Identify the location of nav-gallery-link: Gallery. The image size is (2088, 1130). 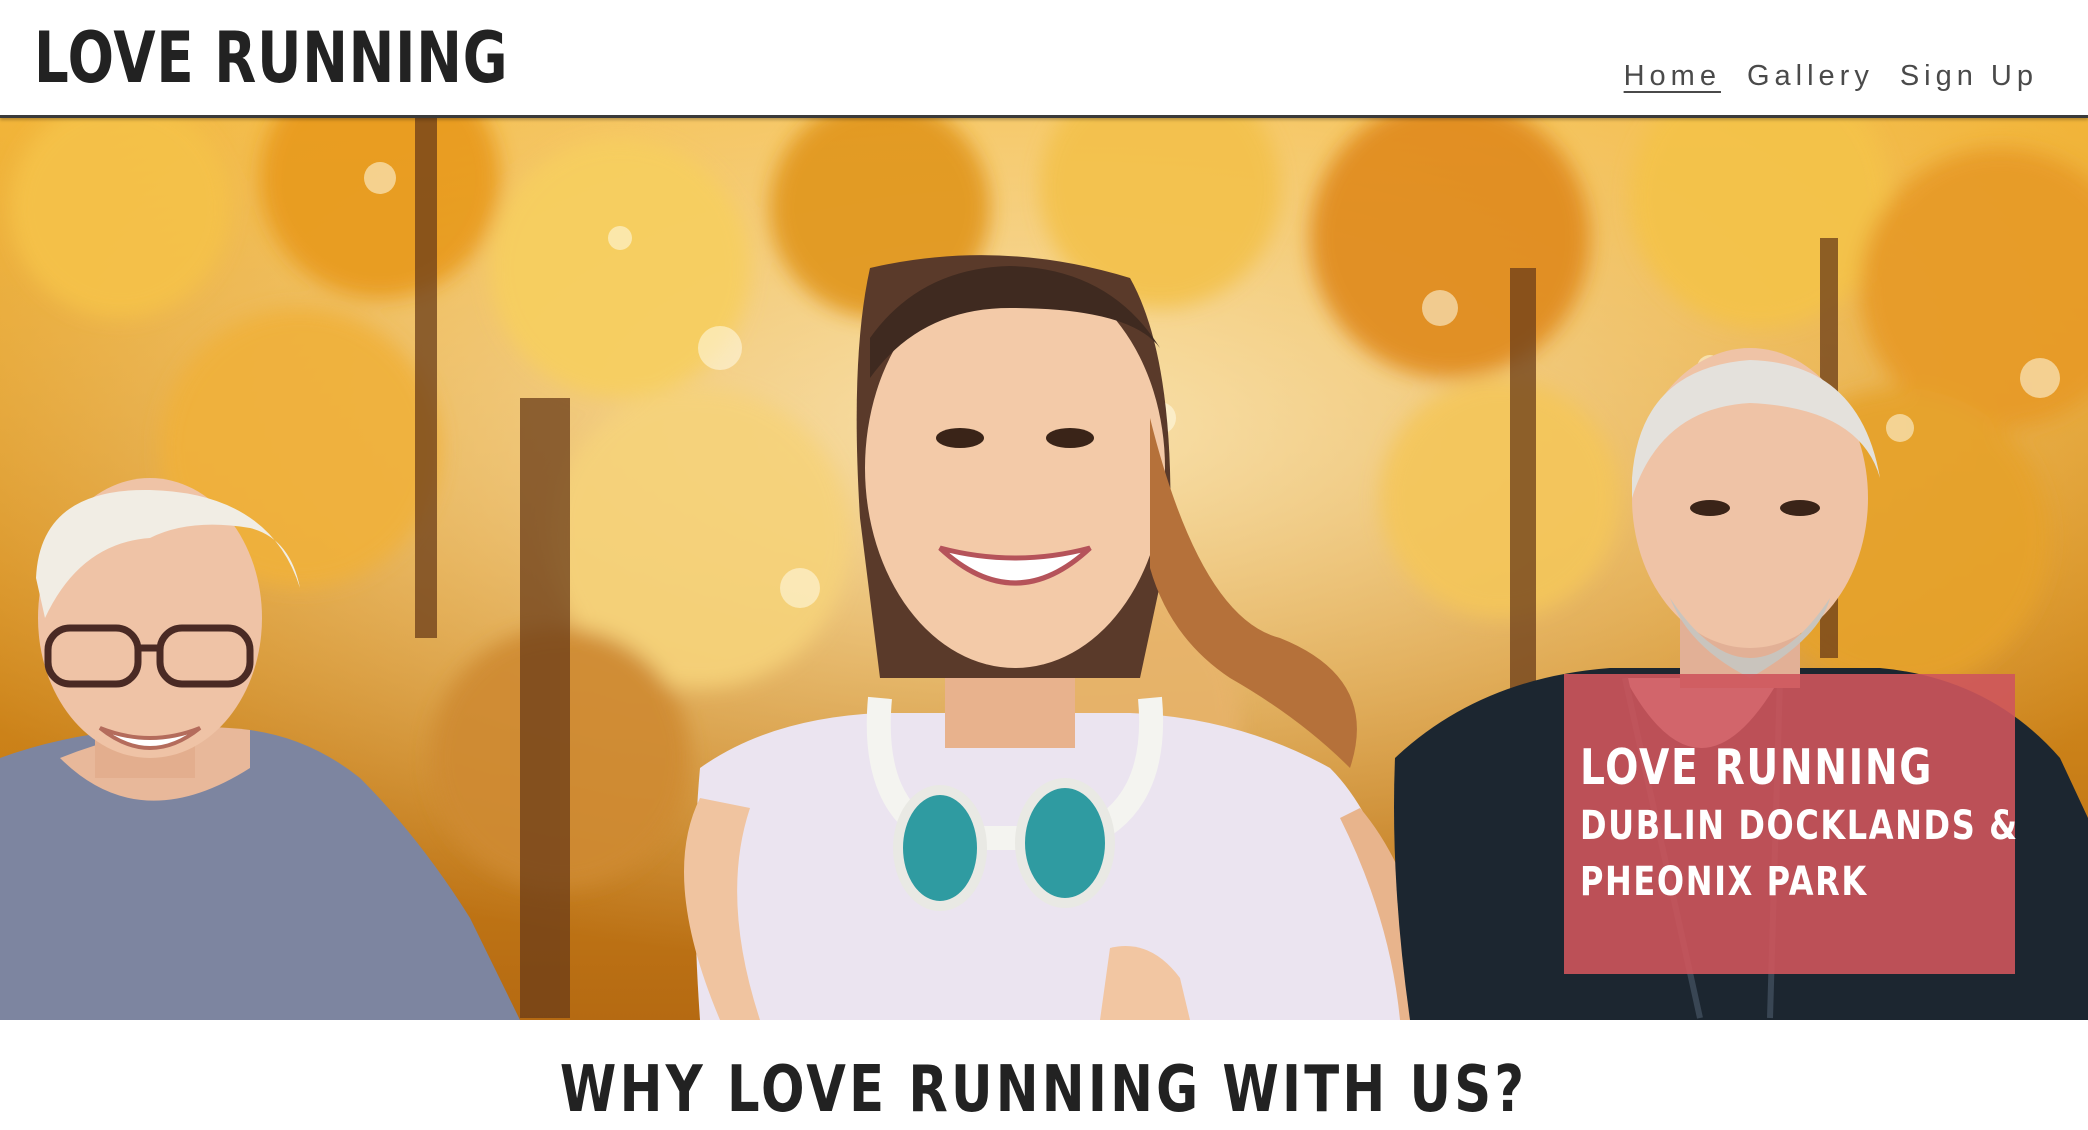
(1810, 76).